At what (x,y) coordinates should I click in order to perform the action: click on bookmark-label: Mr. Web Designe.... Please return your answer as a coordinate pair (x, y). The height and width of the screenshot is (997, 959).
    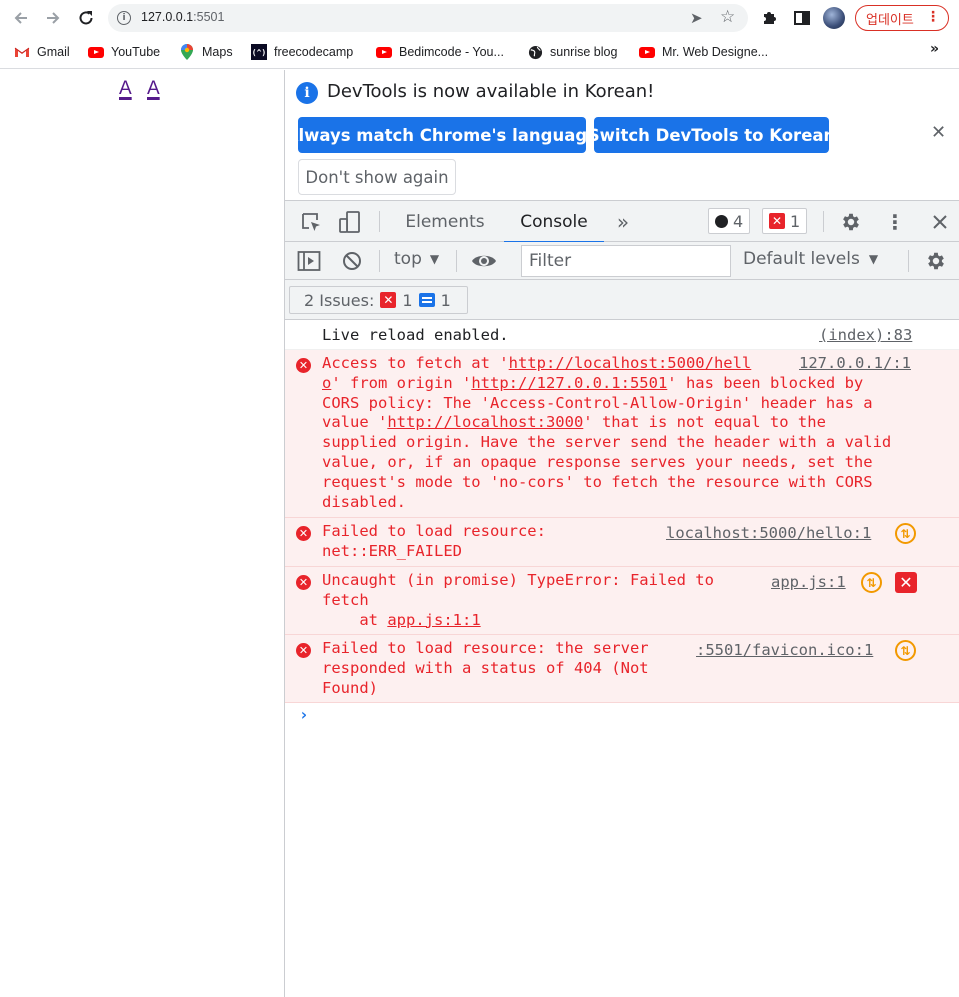
    Looking at the image, I should click on (715, 52).